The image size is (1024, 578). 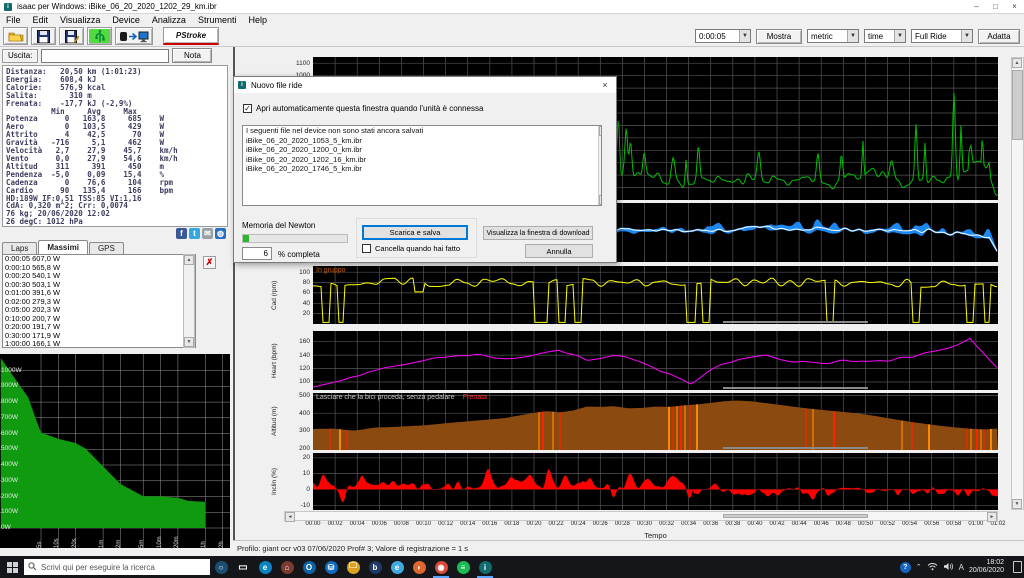 What do you see at coordinates (12, 567) in the screenshot?
I see `start-button` at bounding box center [12, 567].